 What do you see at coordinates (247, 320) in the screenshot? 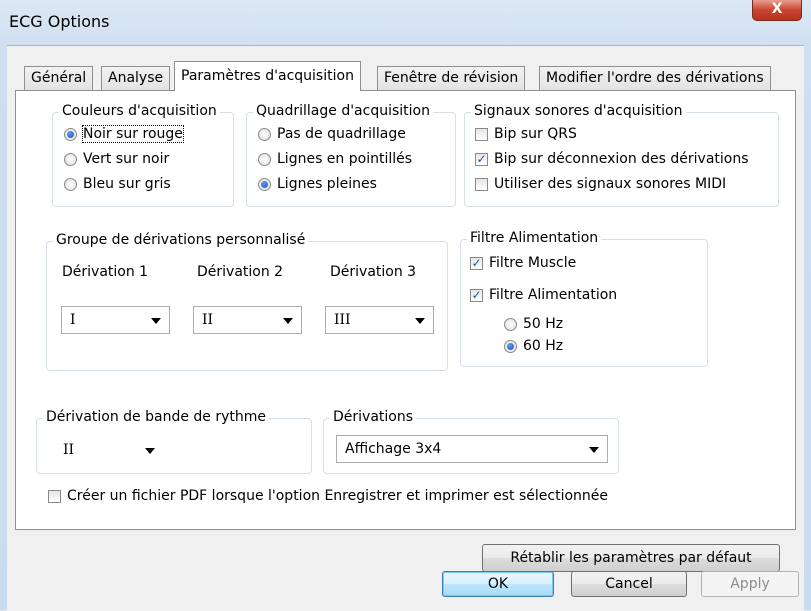
I see `lead-2-select: II` at bounding box center [247, 320].